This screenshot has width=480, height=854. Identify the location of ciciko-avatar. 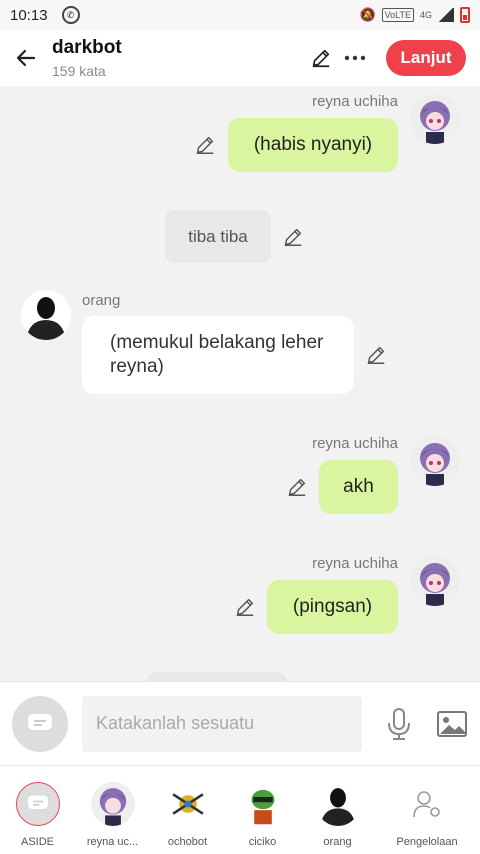
(262, 804).